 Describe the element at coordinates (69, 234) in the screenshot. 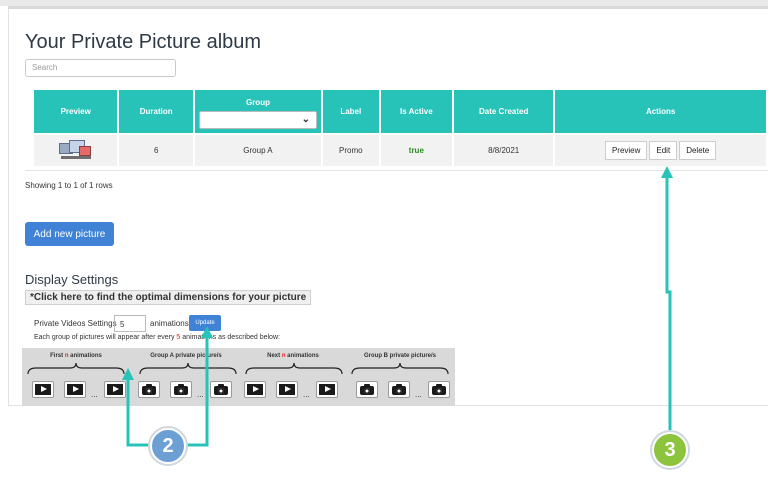

I see `add-new-picture-button: Add new picture` at that location.